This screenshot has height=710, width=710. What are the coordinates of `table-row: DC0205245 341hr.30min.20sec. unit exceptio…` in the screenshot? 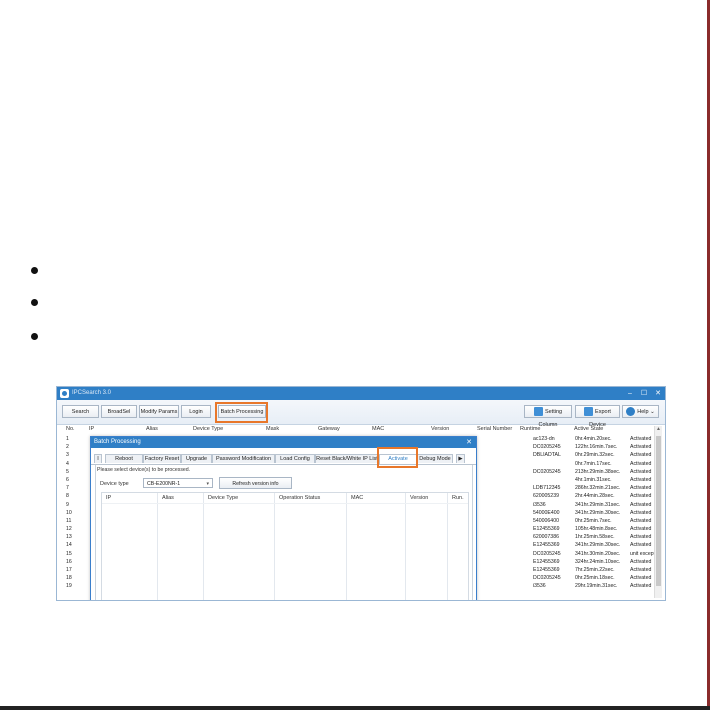 It's located at (599, 554).